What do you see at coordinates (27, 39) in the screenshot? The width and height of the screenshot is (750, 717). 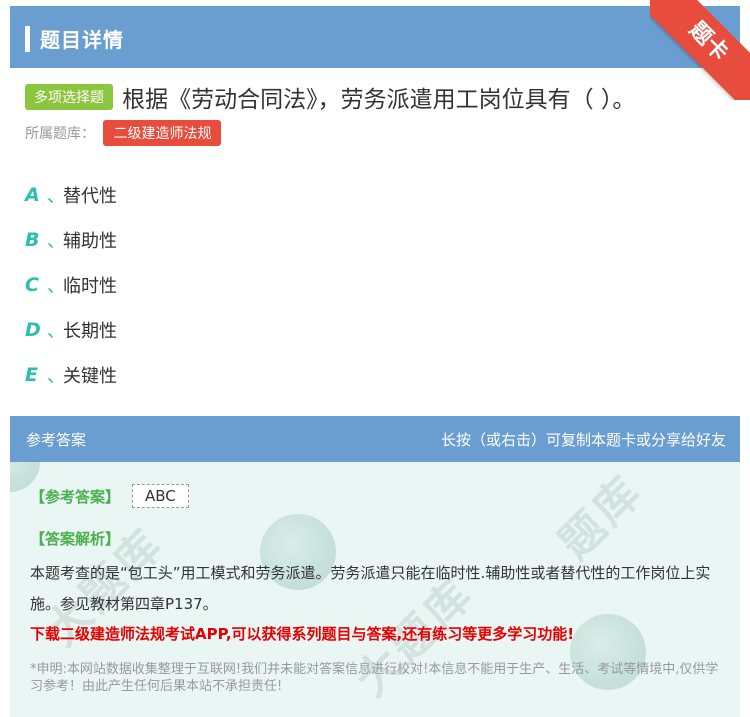 I see `header-accent-bar` at bounding box center [27, 39].